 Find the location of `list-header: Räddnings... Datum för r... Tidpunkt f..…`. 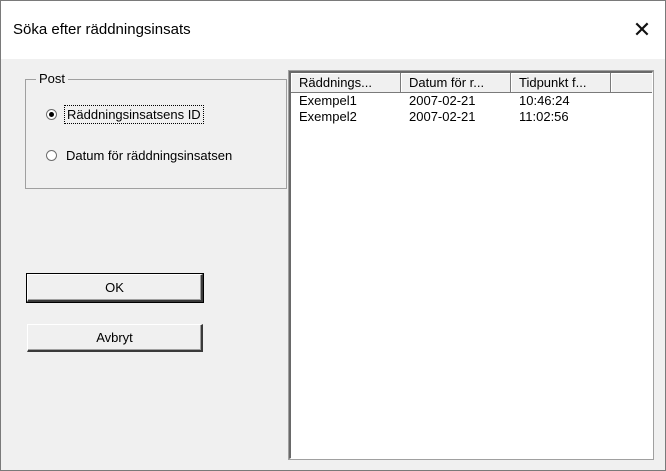

list-header: Räddnings... Datum för r... Tidpunkt f..… is located at coordinates (471, 83).